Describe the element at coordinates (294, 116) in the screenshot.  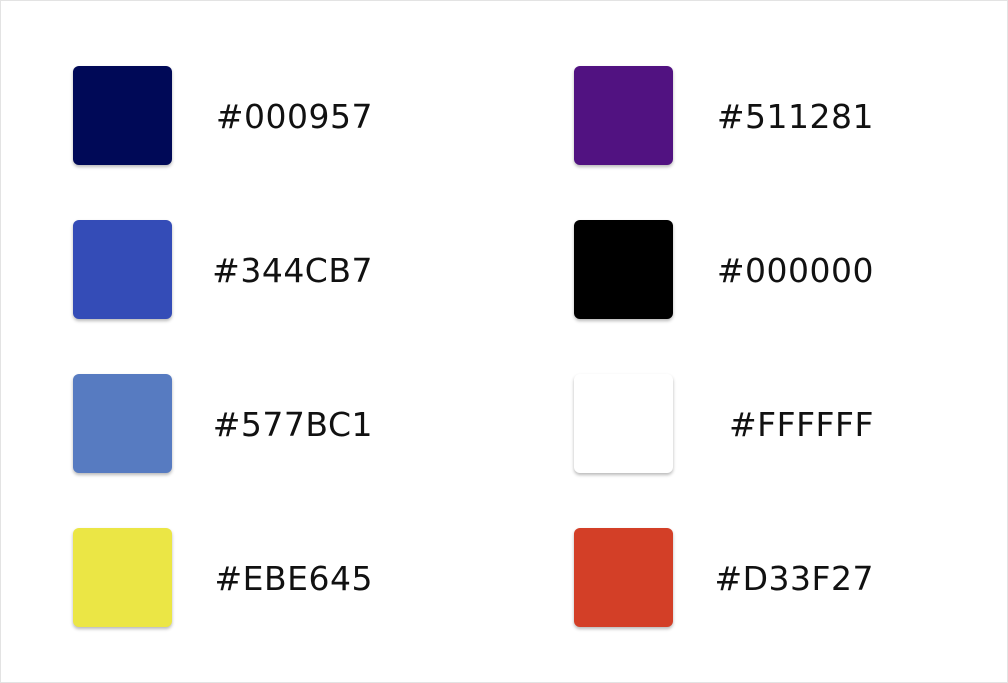
I see `color-hex-label: #000957` at that location.